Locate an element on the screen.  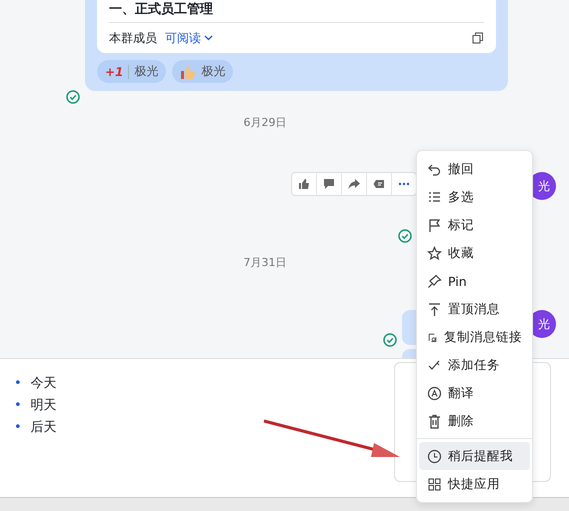
translate-icon is located at coordinates (434, 393).